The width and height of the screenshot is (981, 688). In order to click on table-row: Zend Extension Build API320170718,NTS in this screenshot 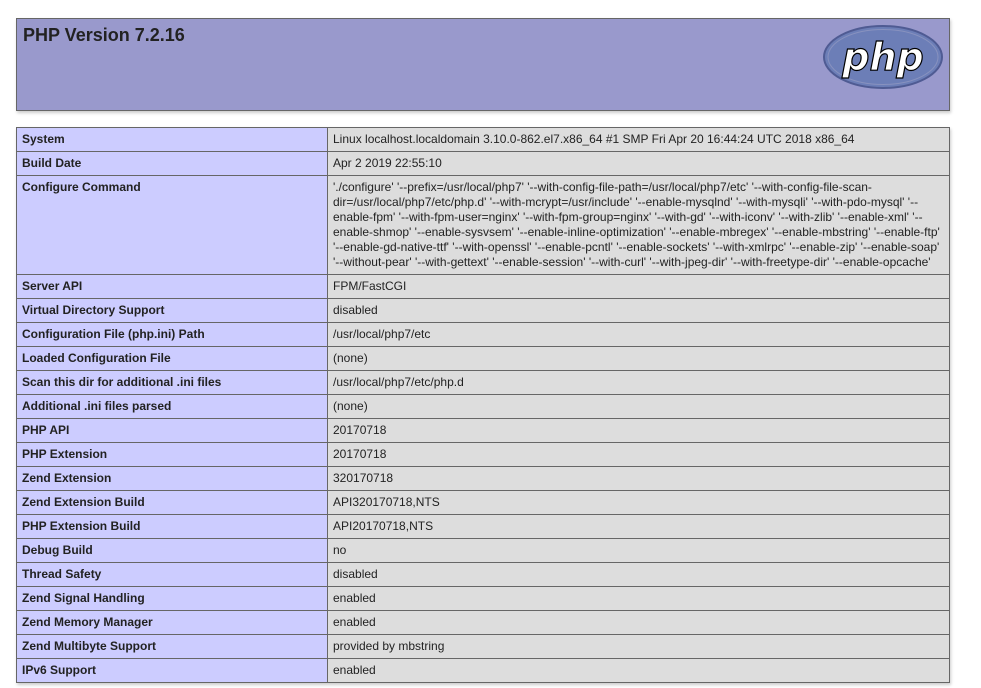, I will do `click(483, 502)`.